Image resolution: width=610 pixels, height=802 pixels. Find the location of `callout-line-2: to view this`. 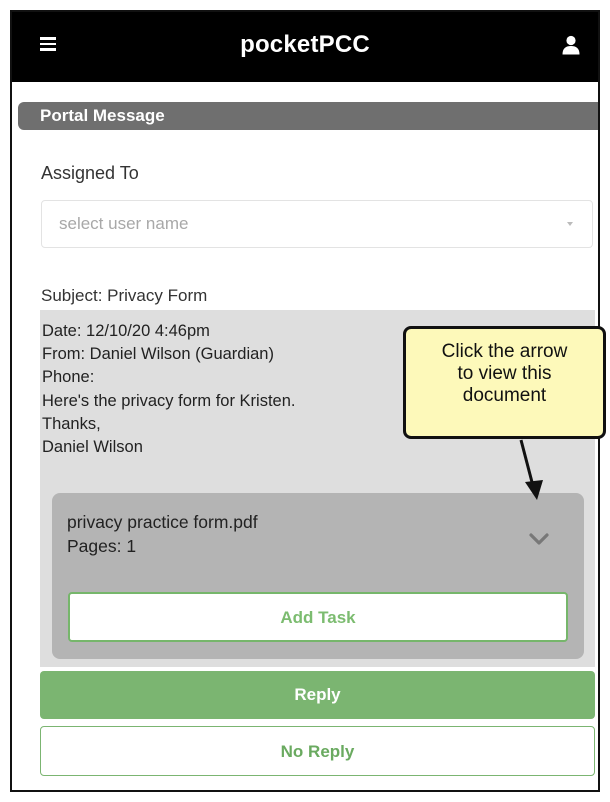

callout-line-2: to view this is located at coordinates (504, 373).